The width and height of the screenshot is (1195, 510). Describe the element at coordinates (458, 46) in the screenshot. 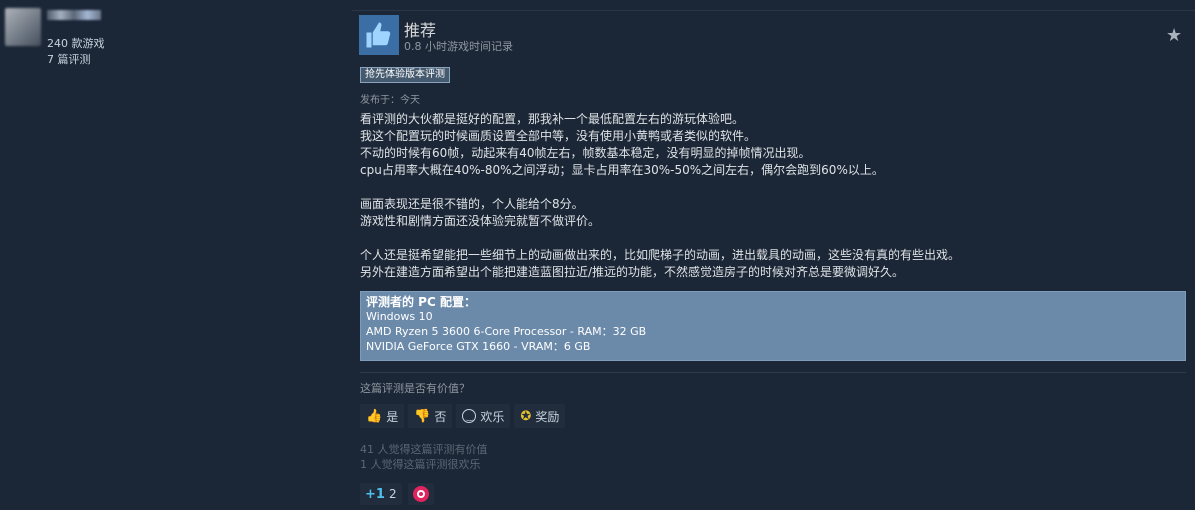

I see `playtime-hours: 0.8 小时游戏时间记录` at that location.